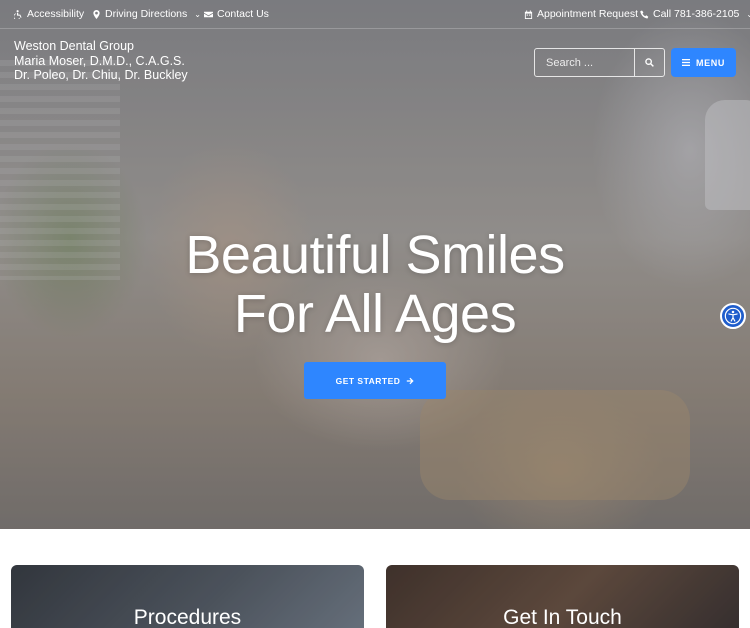 The height and width of the screenshot is (628, 750). What do you see at coordinates (587, 14) in the screenshot?
I see `appointment-request-label: Appointment Request` at bounding box center [587, 14].